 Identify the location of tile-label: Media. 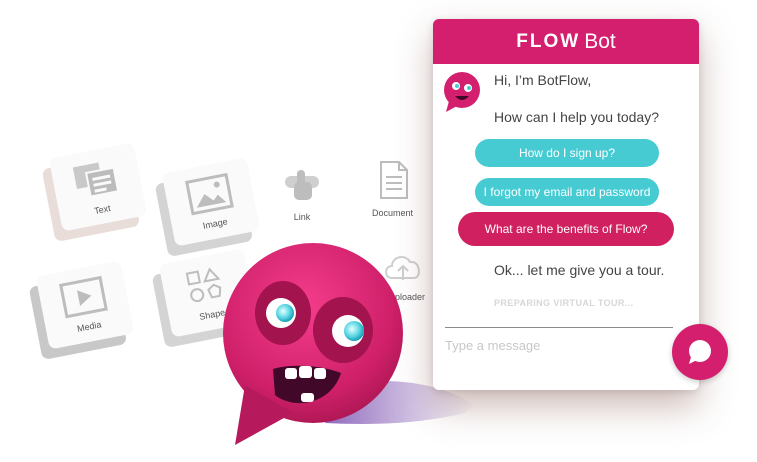
(89, 326).